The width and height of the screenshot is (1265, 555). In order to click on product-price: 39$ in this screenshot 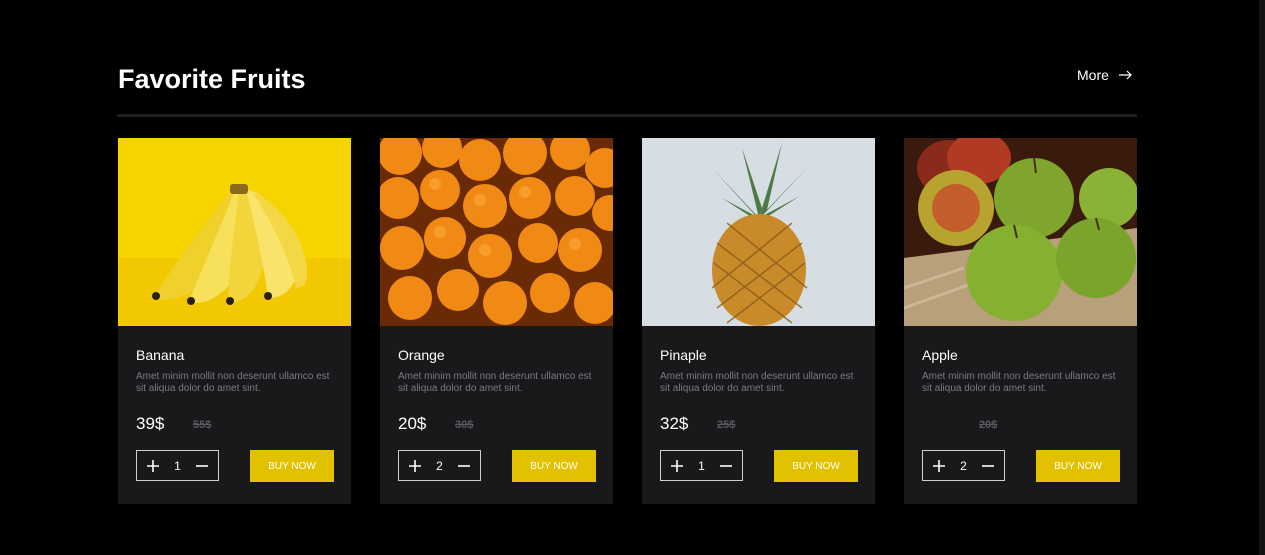, I will do `click(150, 423)`.